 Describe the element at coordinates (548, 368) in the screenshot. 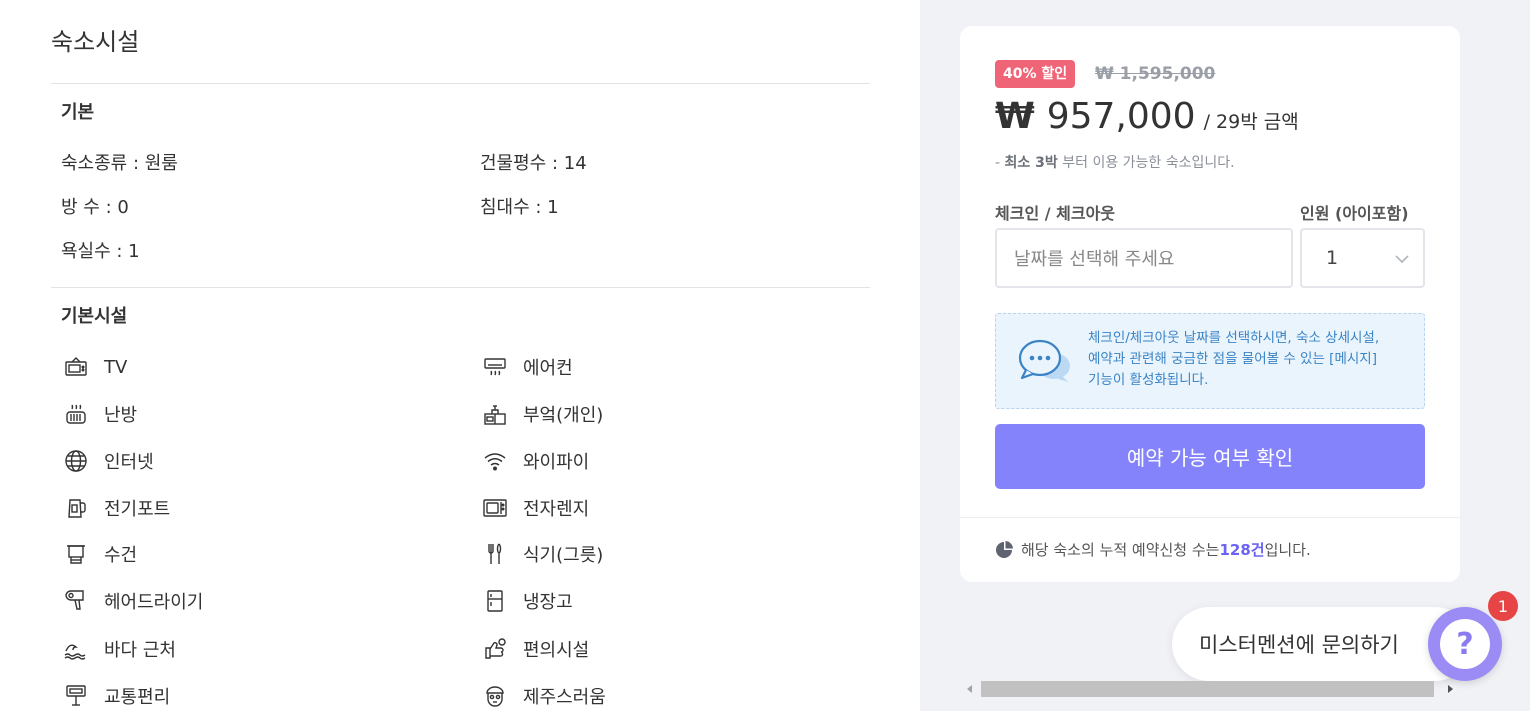

I see `amenity-label: 에어컨` at that location.